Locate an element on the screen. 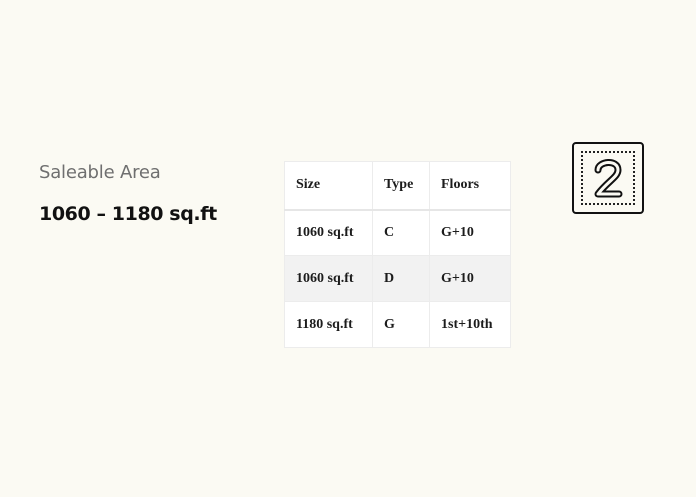 This screenshot has width=696, height=497. table-row: 1060 sq.ft C G+10 is located at coordinates (397, 232).